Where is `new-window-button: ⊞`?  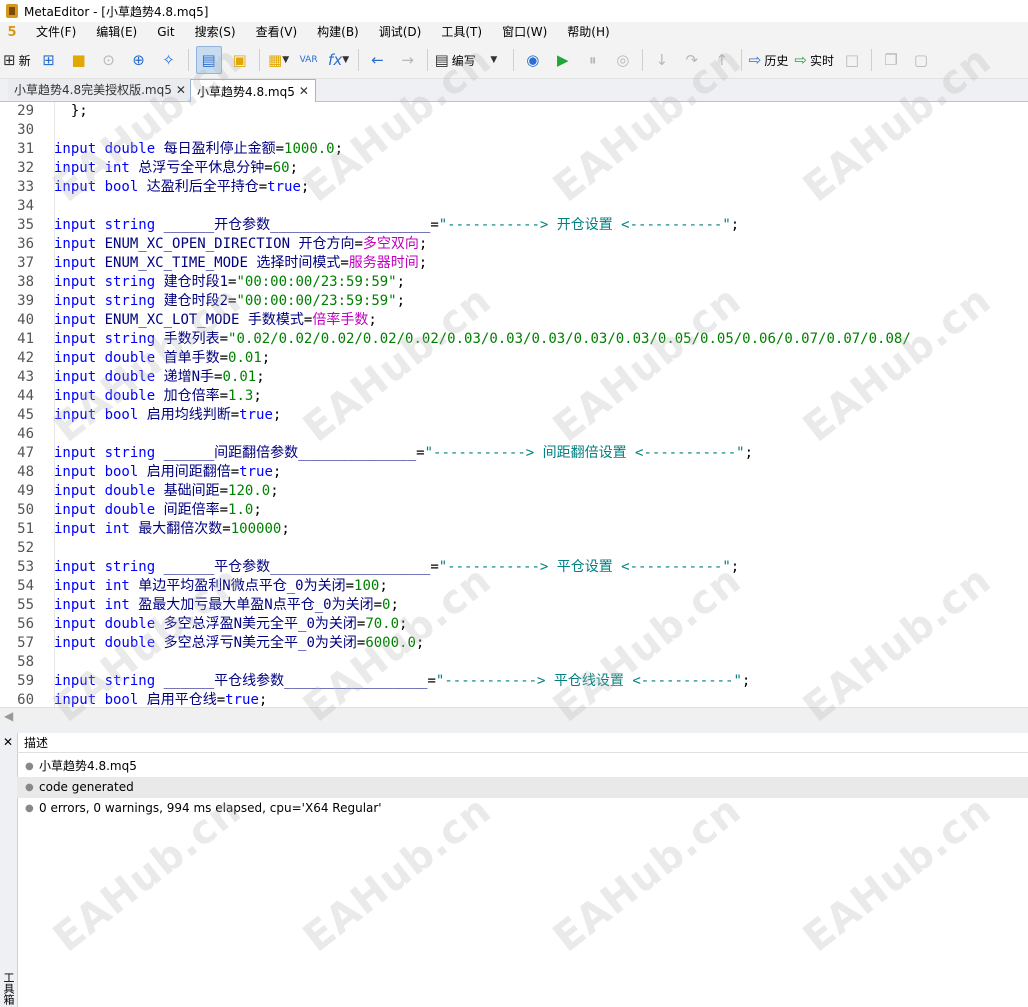
new-window-button: ⊞ is located at coordinates (49, 60).